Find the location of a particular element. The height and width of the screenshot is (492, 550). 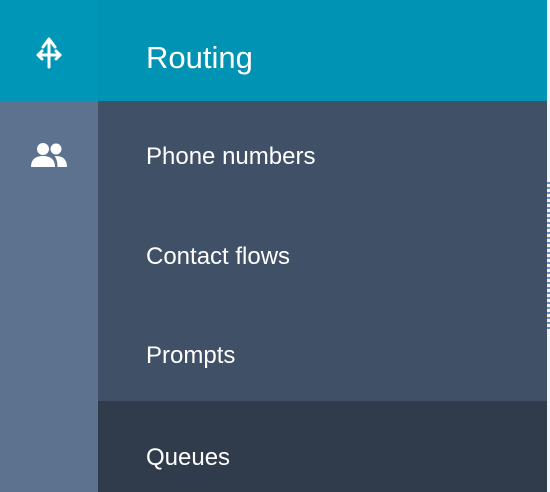

users-icon is located at coordinates (49, 155).